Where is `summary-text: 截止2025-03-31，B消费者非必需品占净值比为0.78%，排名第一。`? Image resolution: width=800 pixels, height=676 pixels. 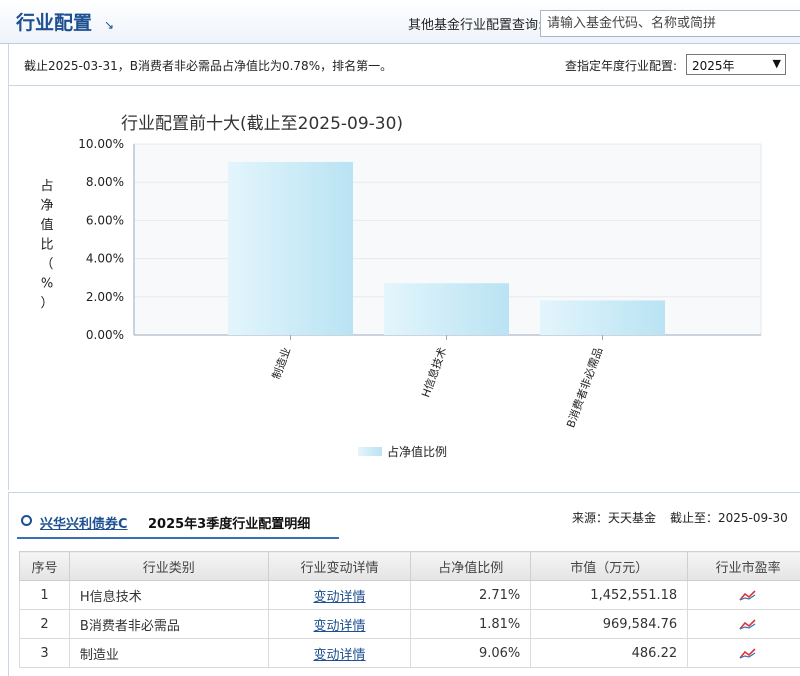 summary-text: 截止2025-03-31，B消费者非必需品占净值比为0.78%，排名第一。 is located at coordinates (208, 66).